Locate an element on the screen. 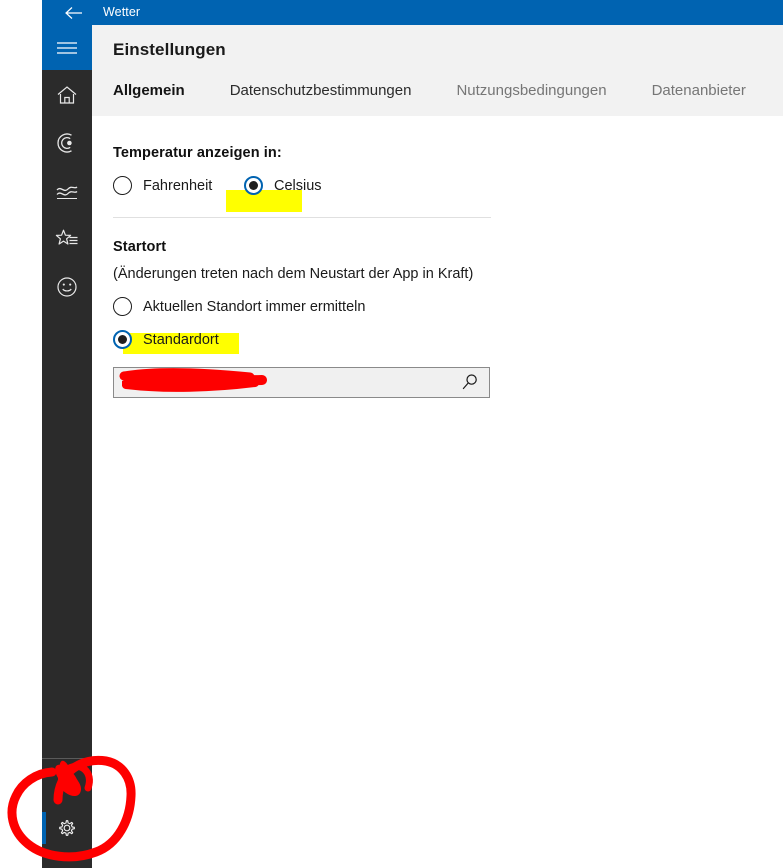 This screenshot has width=783, height=868. radio-celsius: Celsius is located at coordinates (283, 185).